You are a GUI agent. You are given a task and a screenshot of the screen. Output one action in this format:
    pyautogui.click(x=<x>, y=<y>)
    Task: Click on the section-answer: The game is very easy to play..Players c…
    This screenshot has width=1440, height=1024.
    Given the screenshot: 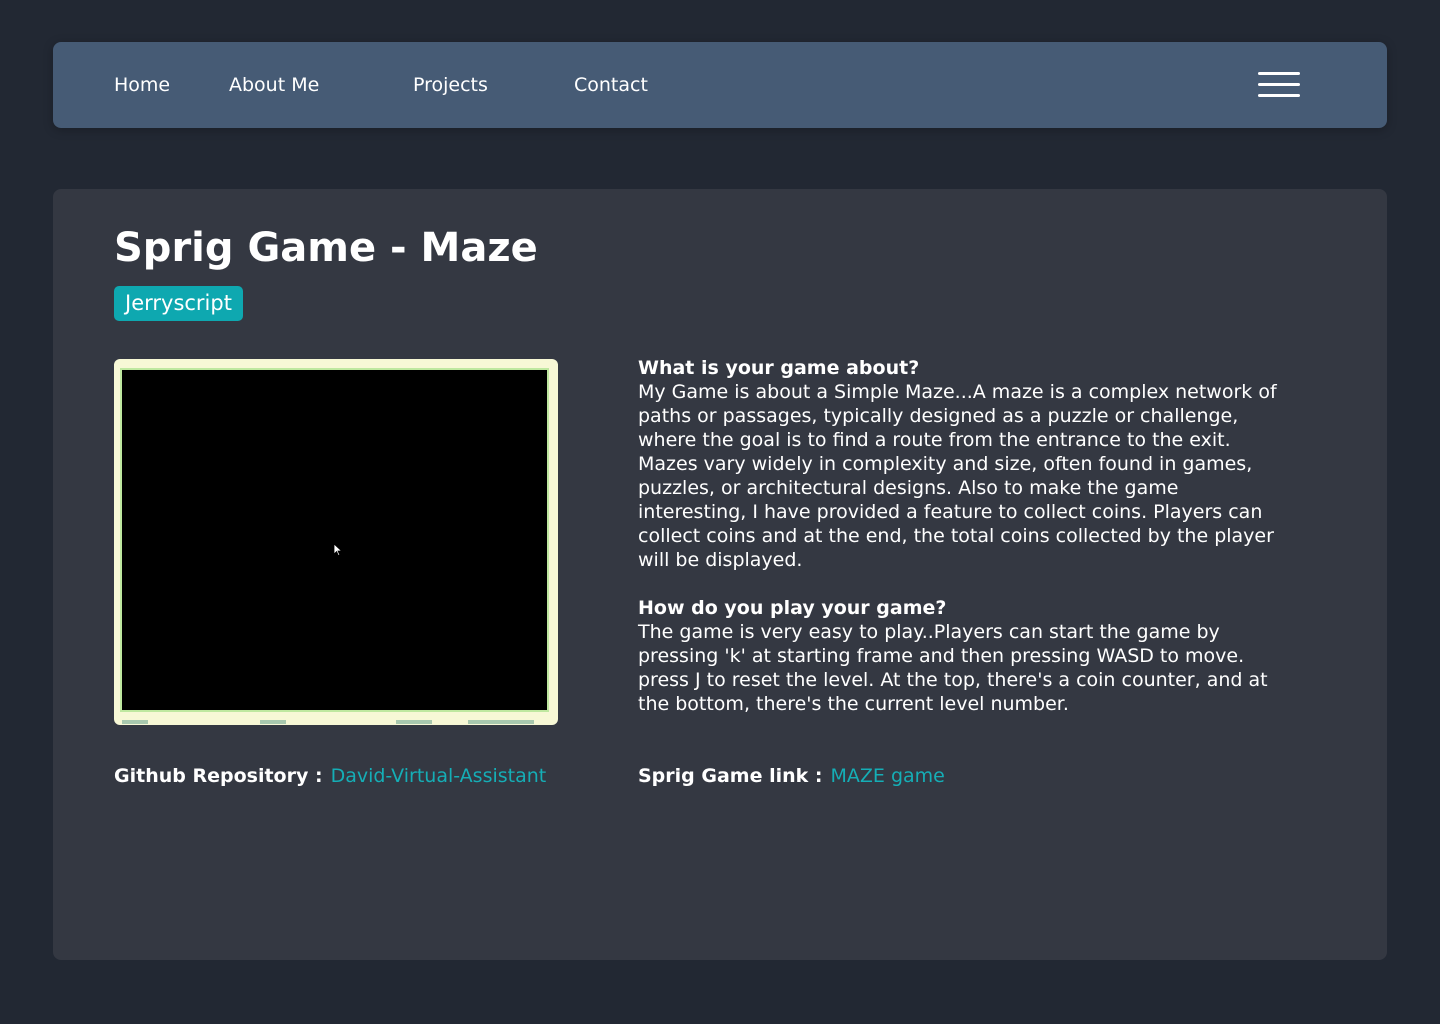 What is the action you would take?
    pyautogui.click(x=953, y=668)
    